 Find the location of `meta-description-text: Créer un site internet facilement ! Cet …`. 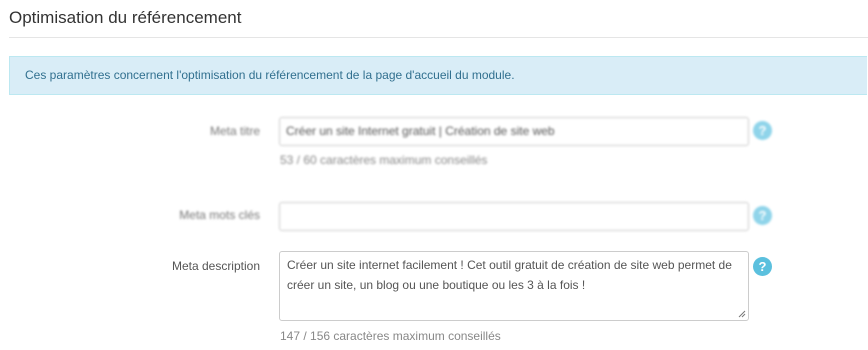

meta-description-text: Créer un site internet facilement ! Cet … is located at coordinates (509, 275).